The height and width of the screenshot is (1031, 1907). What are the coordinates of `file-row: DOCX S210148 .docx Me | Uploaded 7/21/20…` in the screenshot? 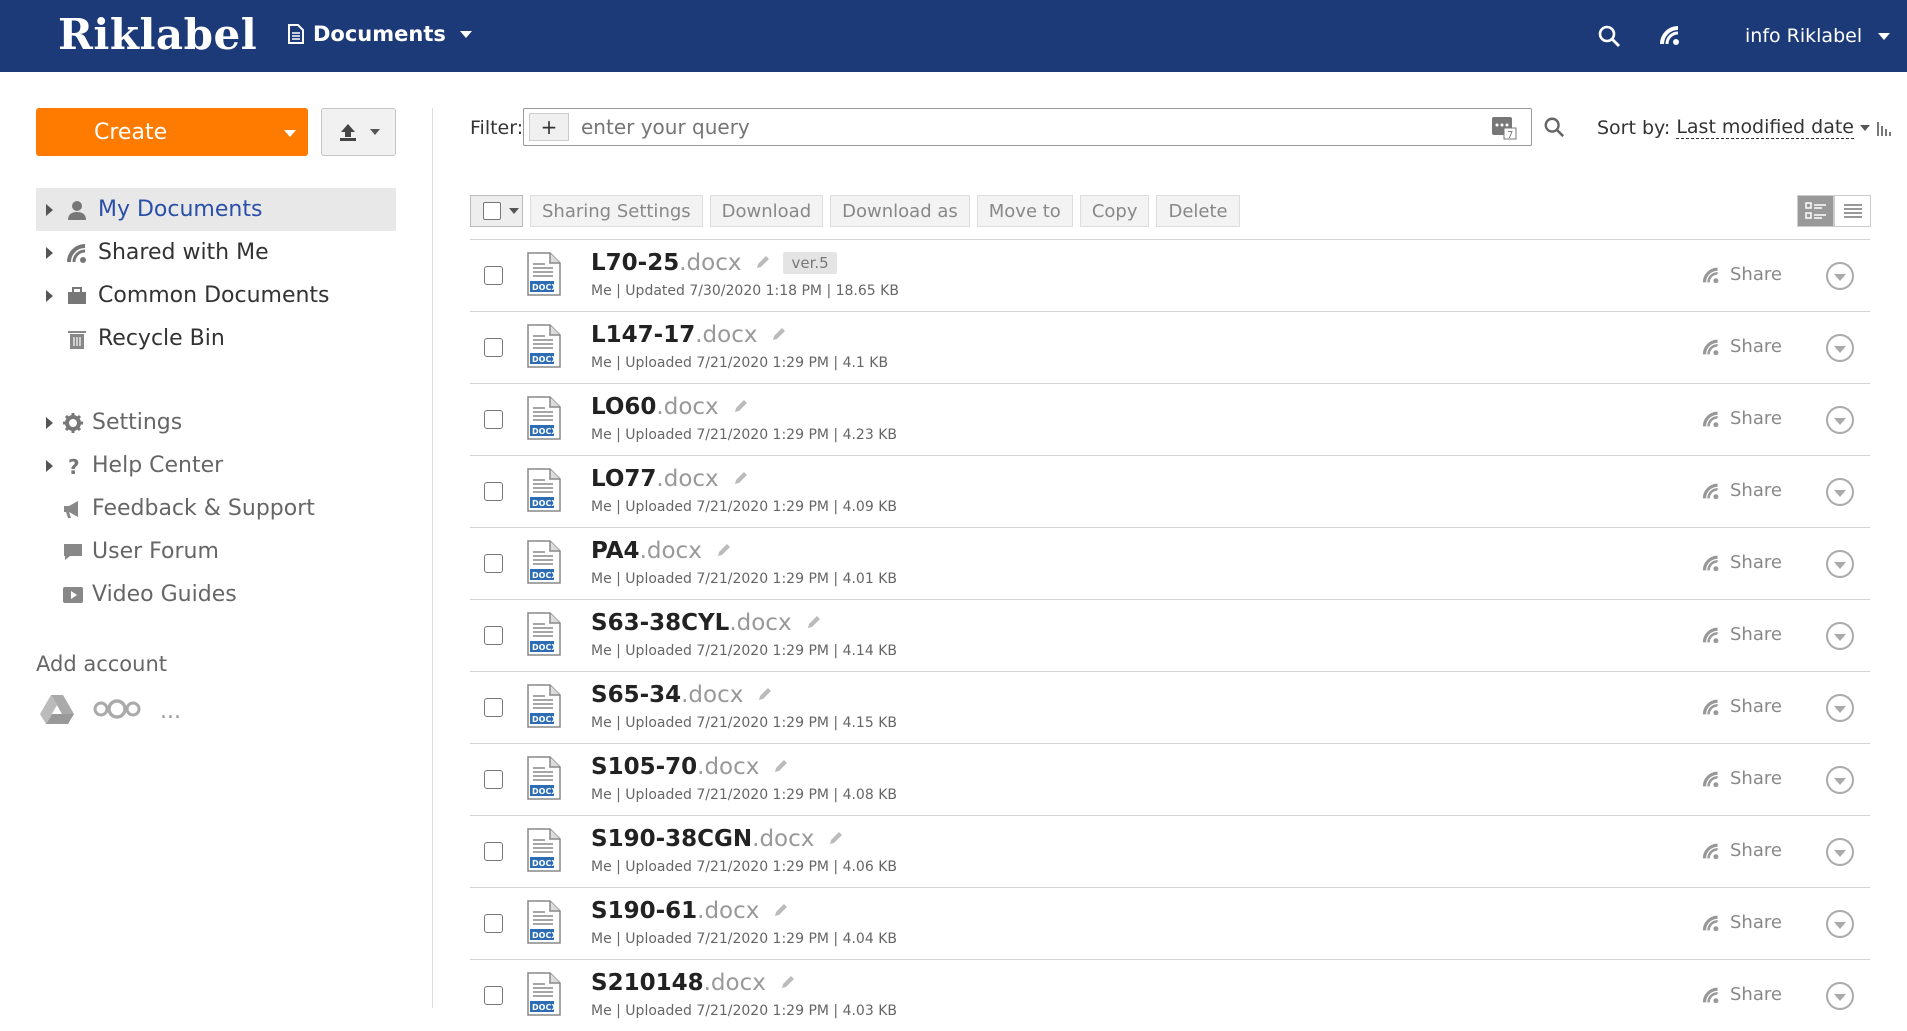 It's located at (1170, 995).